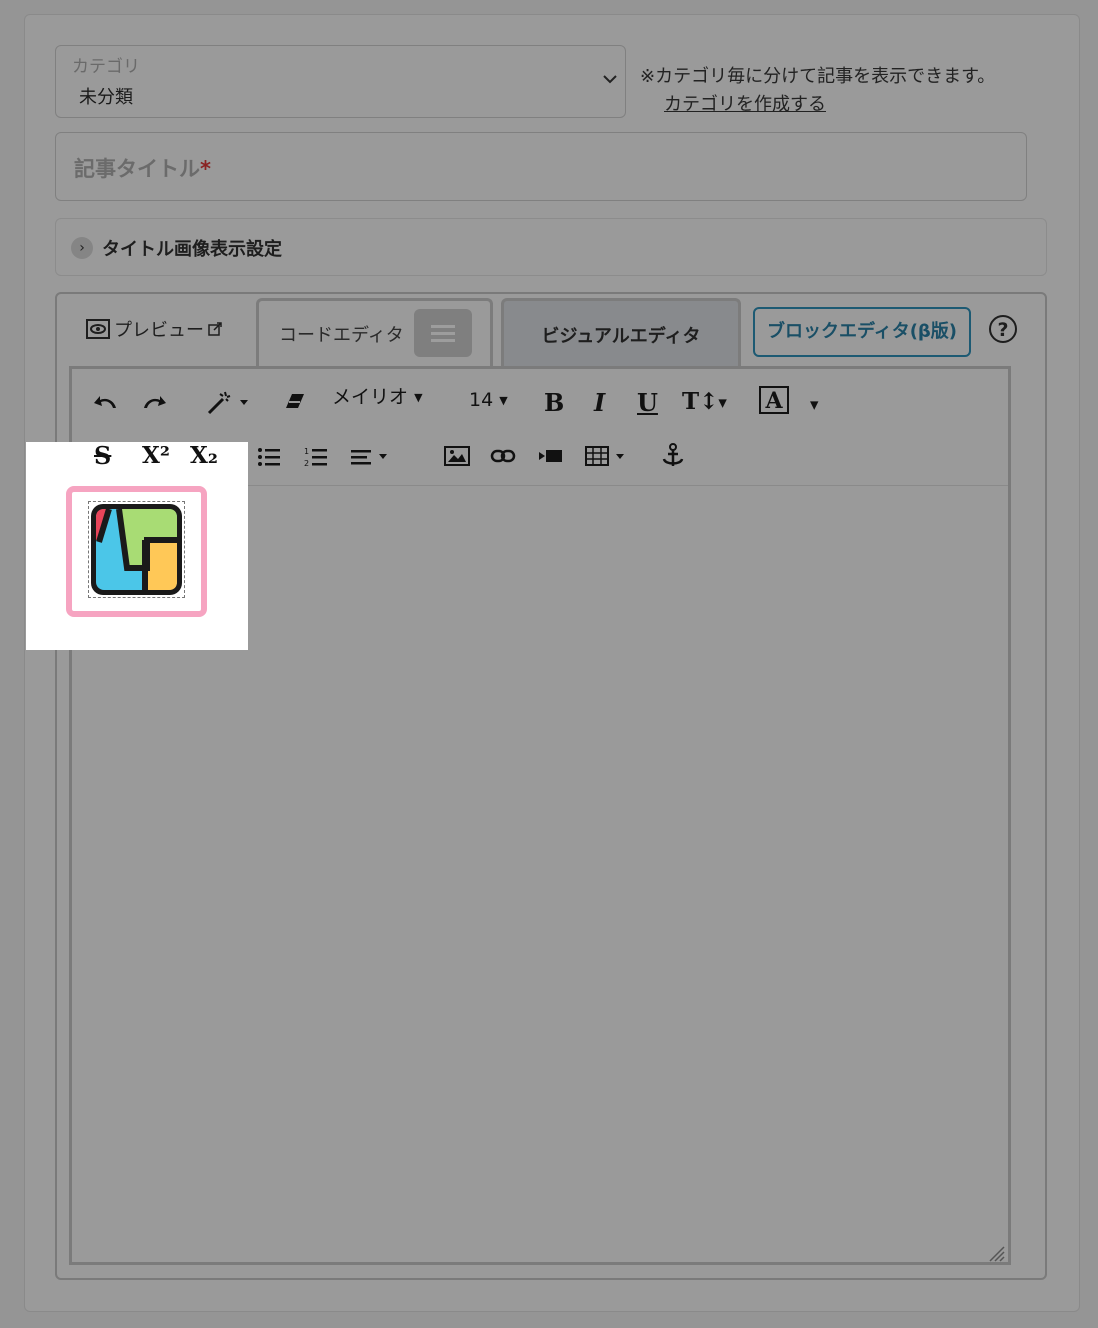 The height and width of the screenshot is (1328, 1098). Describe the element at coordinates (774, 400) in the screenshot. I see `font-color-button: A` at that location.